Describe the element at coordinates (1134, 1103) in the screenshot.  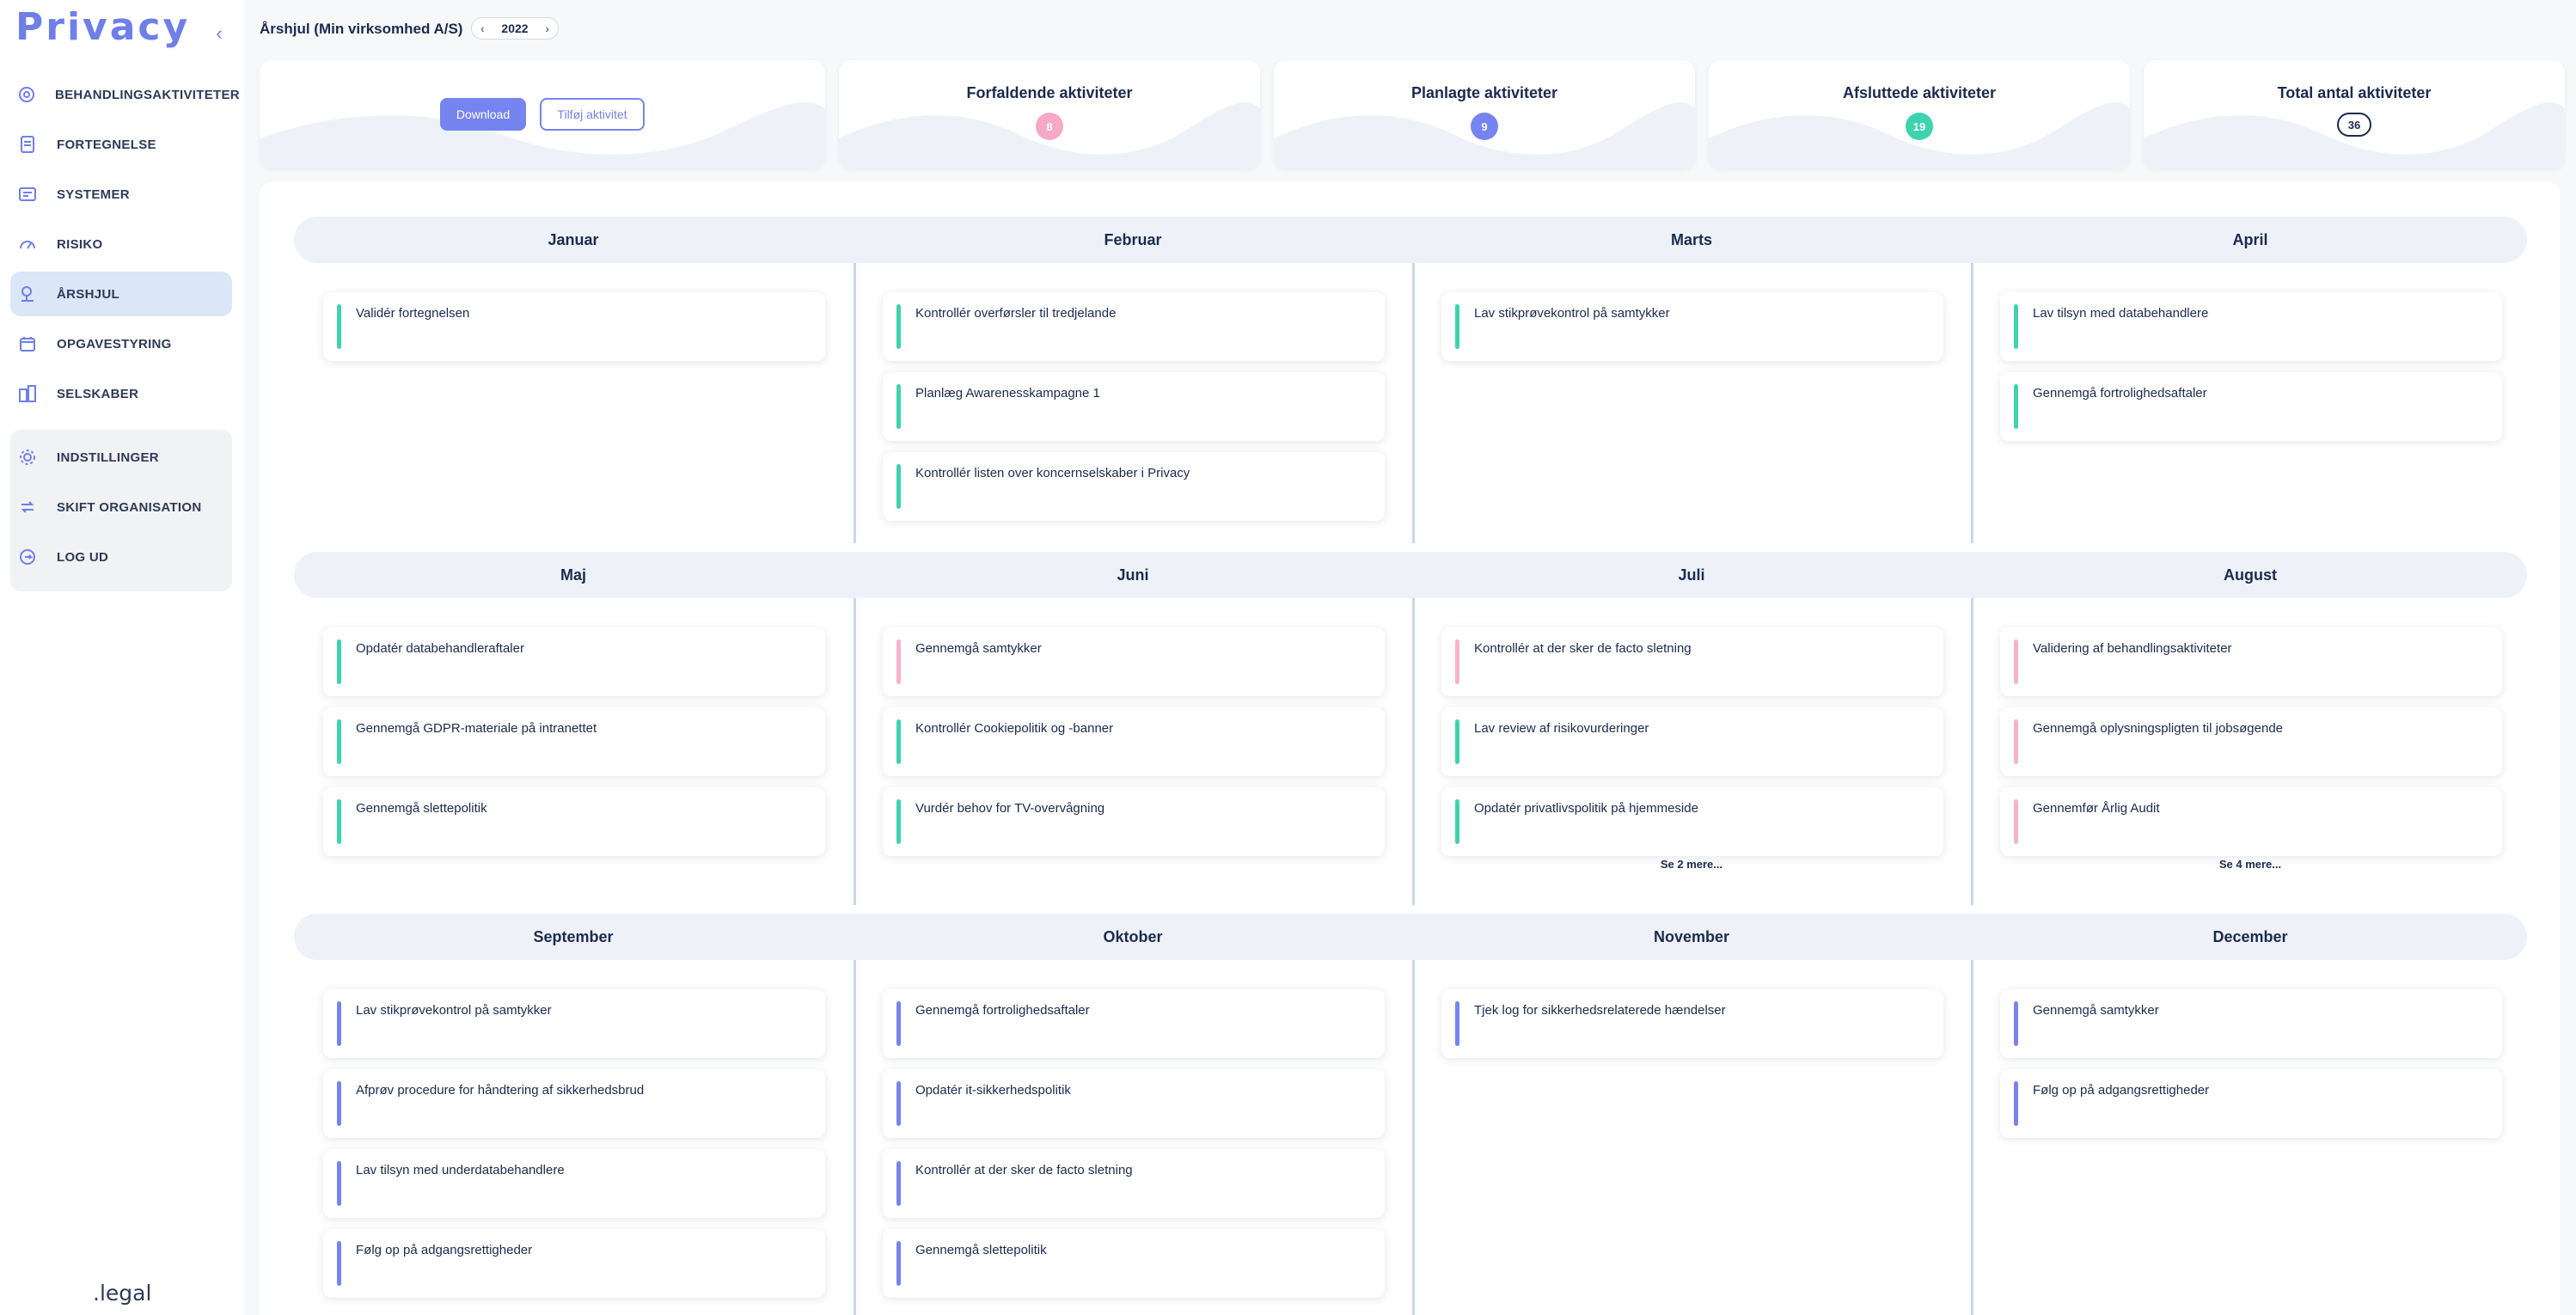
I see `activity-card: Opdatér it-sikkerhedspolitik` at that location.